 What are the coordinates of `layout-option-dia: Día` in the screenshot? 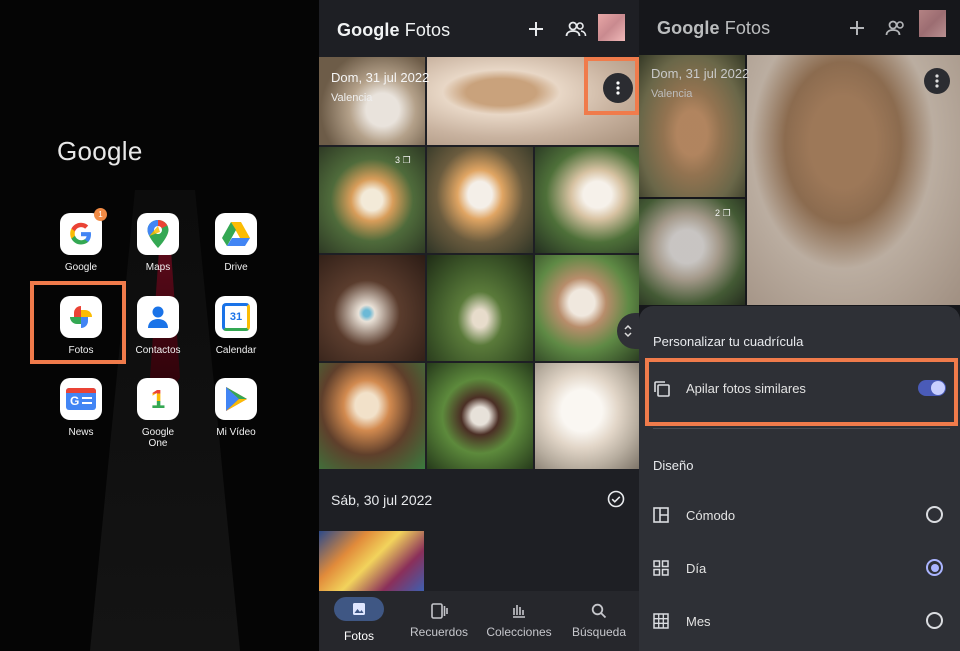 It's located at (799, 568).